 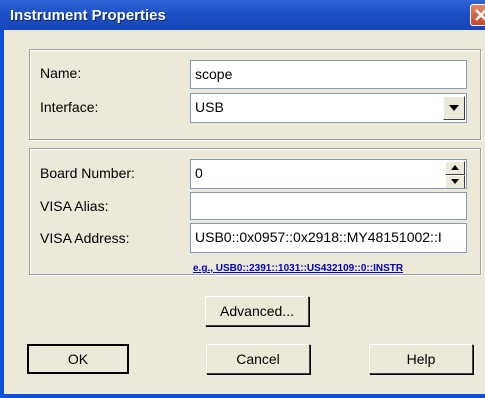 What do you see at coordinates (61, 73) in the screenshot?
I see `name-label: Name:` at bounding box center [61, 73].